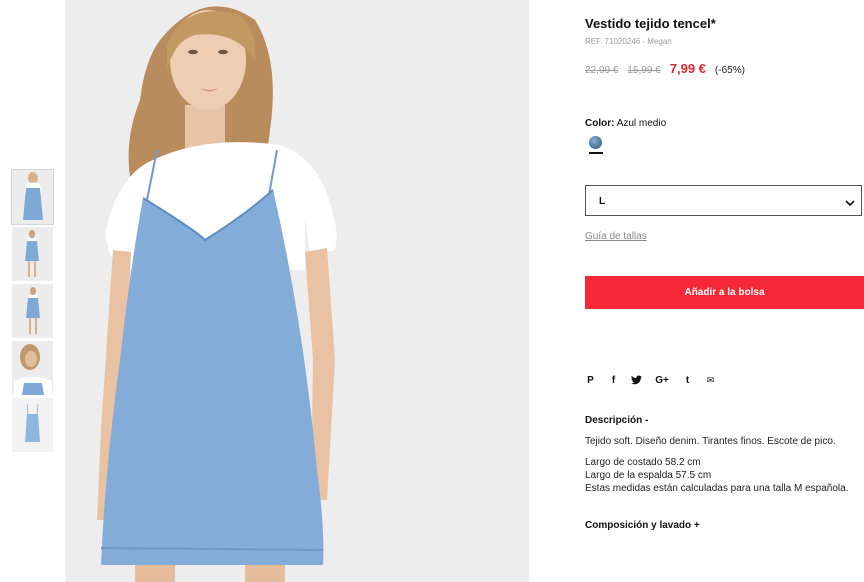  What do you see at coordinates (729, 70) in the screenshot?
I see `discount-badge: (-65%)` at bounding box center [729, 70].